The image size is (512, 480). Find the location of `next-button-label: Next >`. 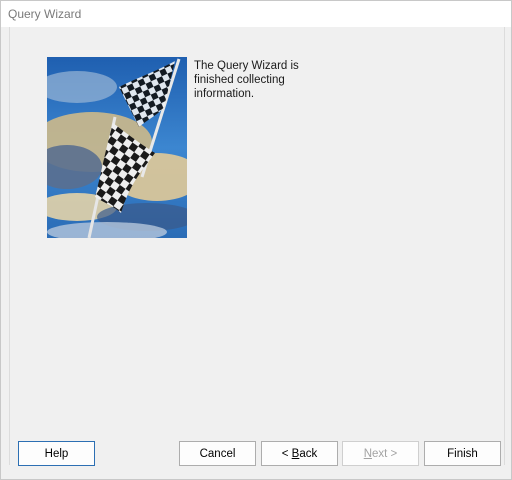

next-button-label: Next > is located at coordinates (381, 454).